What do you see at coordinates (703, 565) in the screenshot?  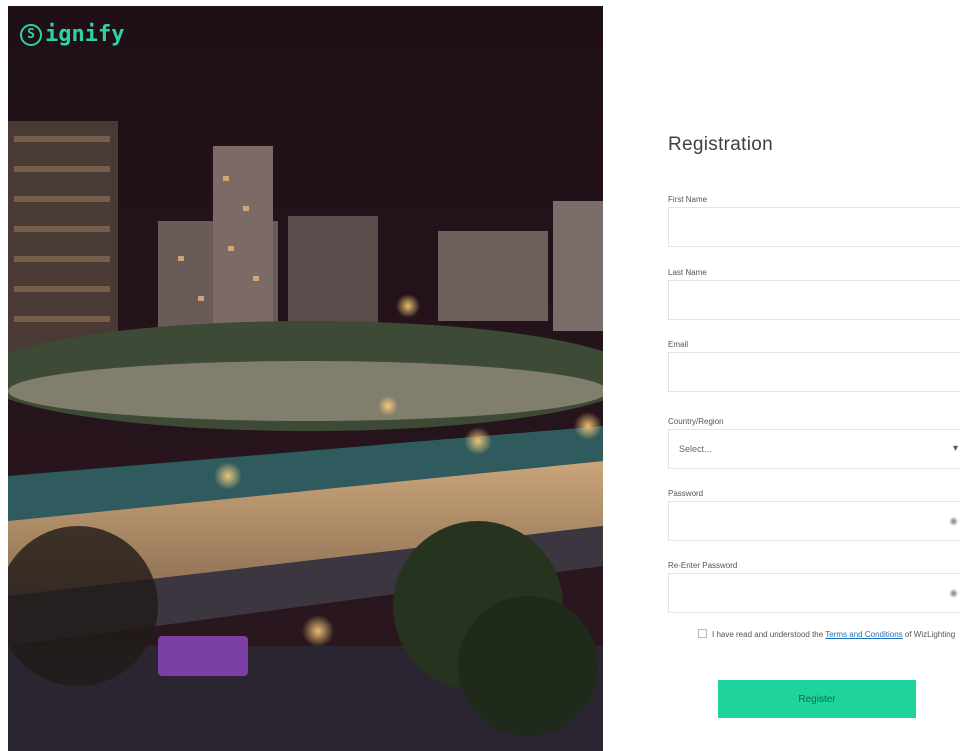 I see `reenter-password-label: Re-Enter Password` at bounding box center [703, 565].